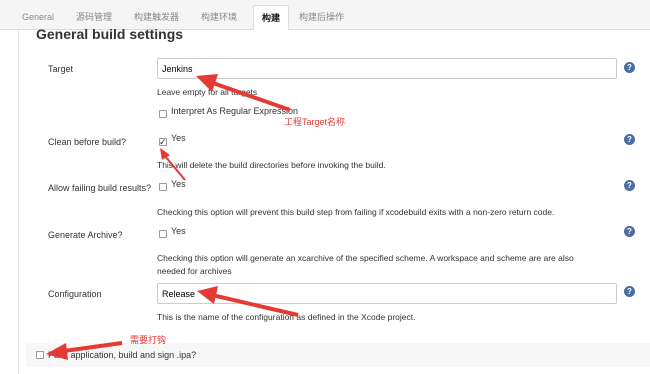  Describe the element at coordinates (84, 350) in the screenshot. I see `arrow-to-pack-checkbox` at that location.